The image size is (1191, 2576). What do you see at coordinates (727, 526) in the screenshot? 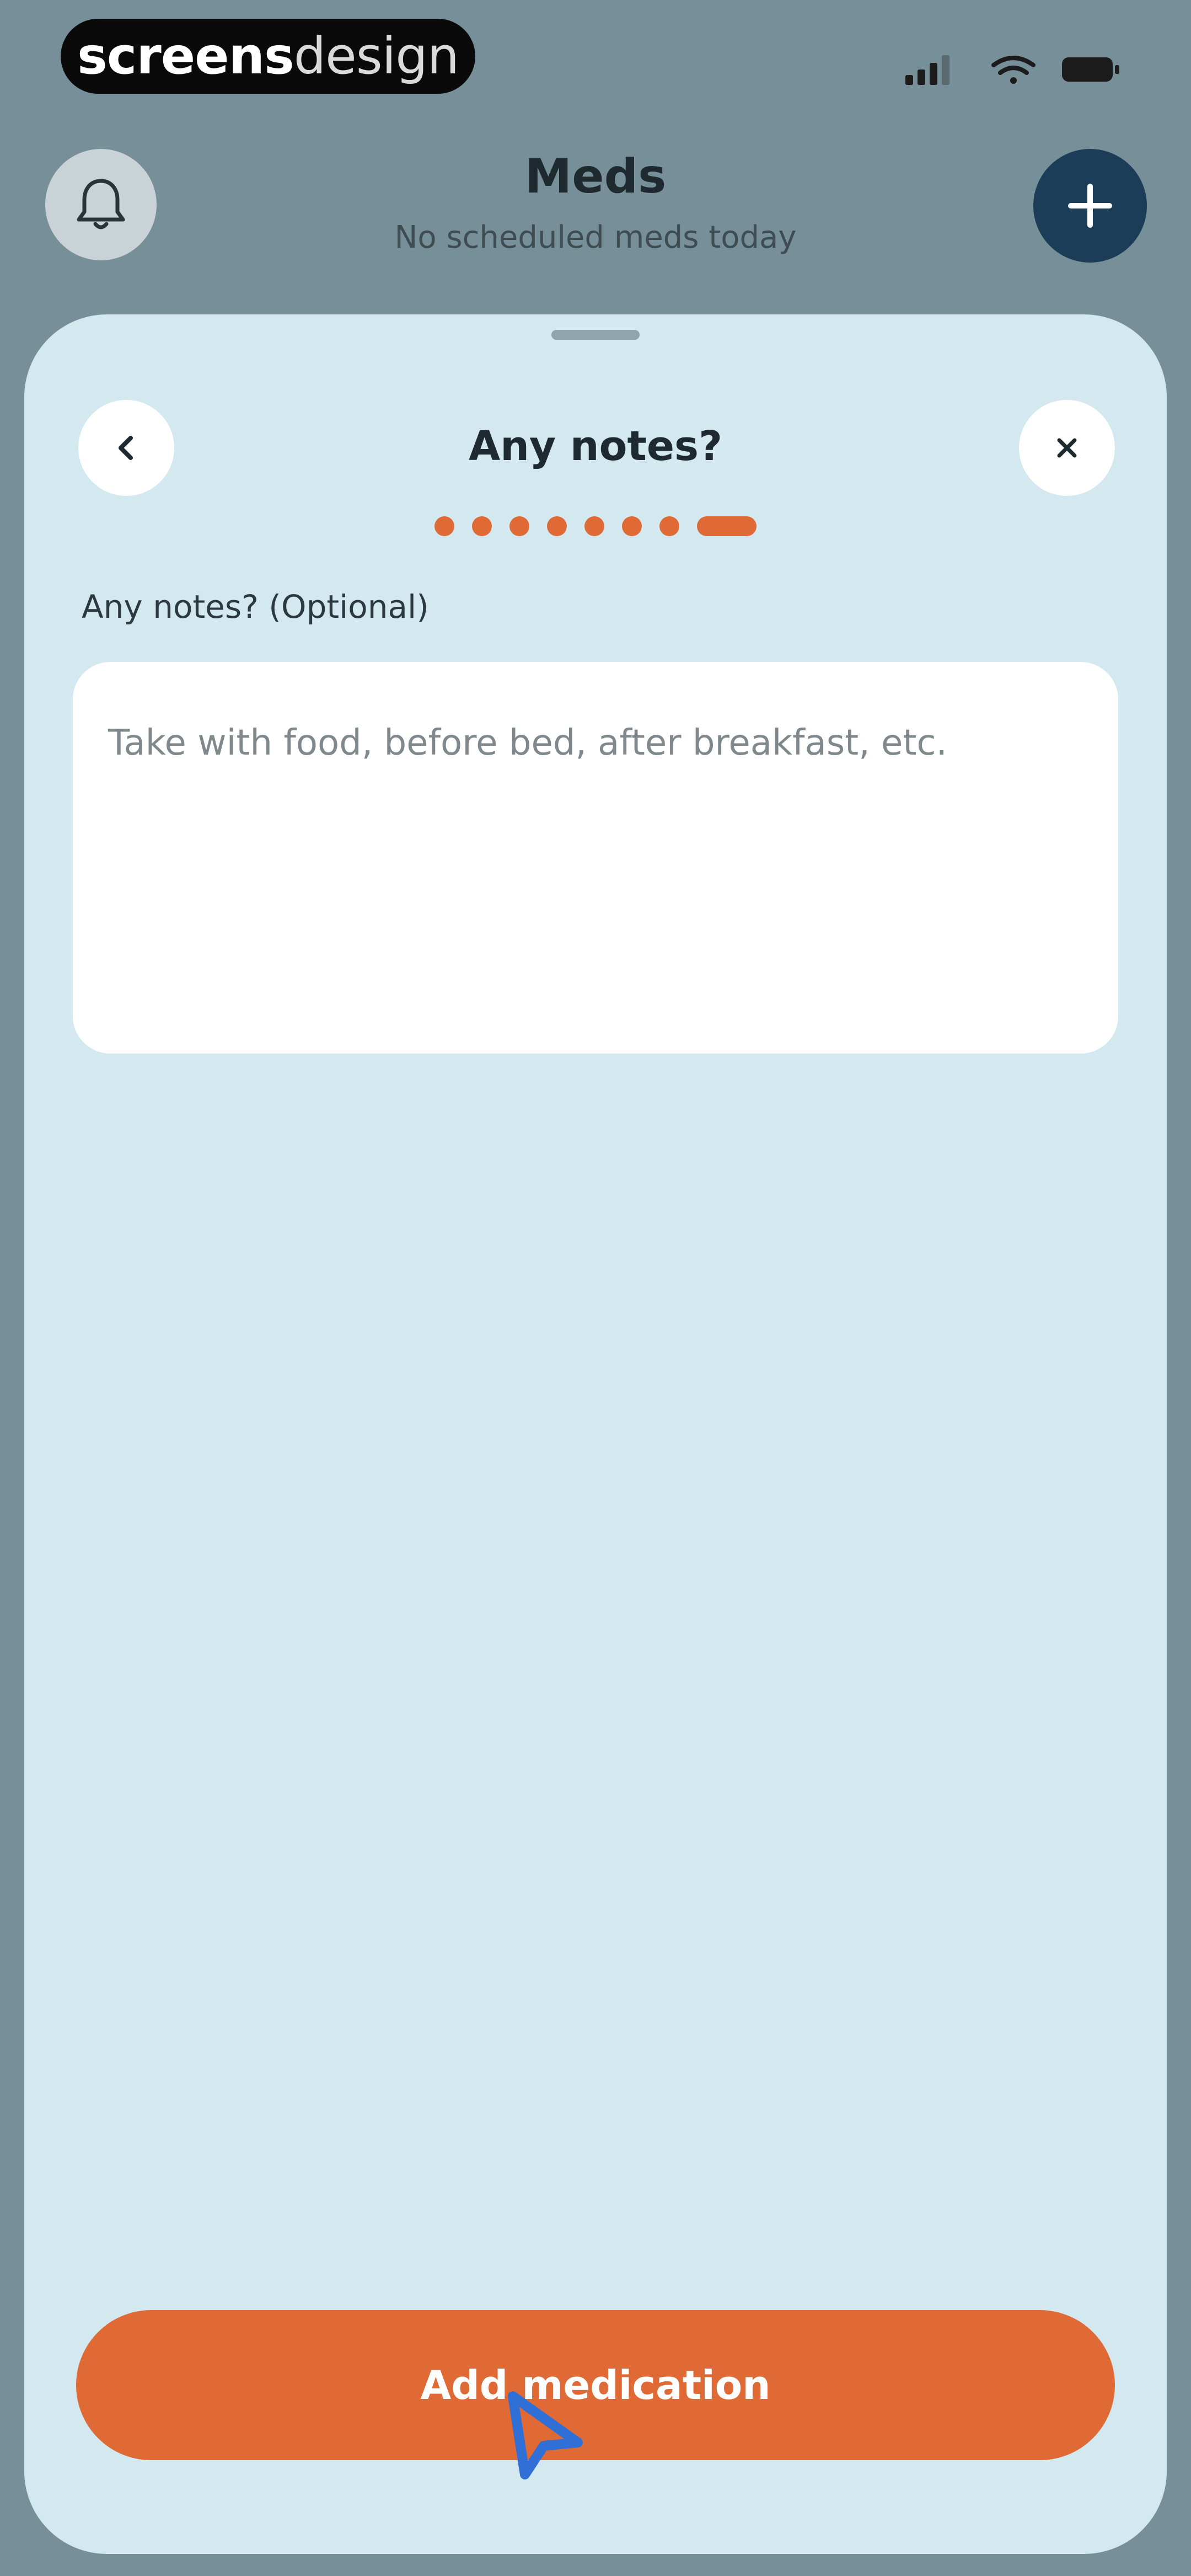
I see `progress-step-current` at bounding box center [727, 526].